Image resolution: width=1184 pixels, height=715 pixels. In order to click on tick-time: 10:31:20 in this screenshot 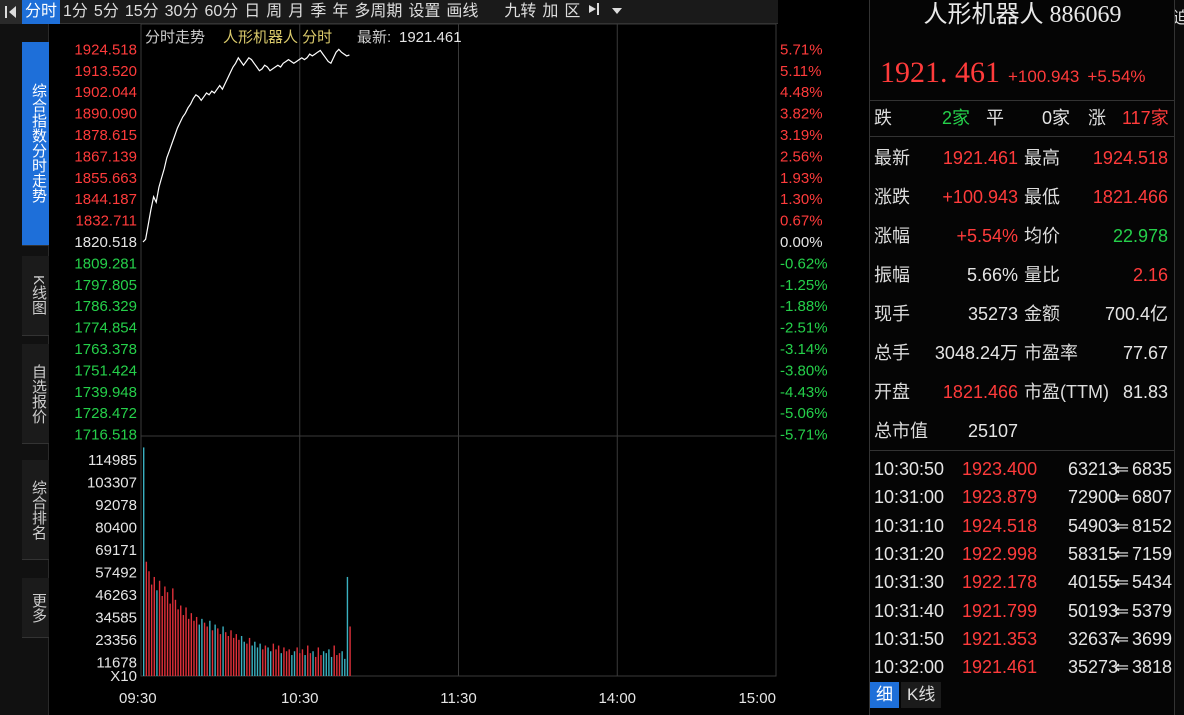, I will do `click(909, 553)`.